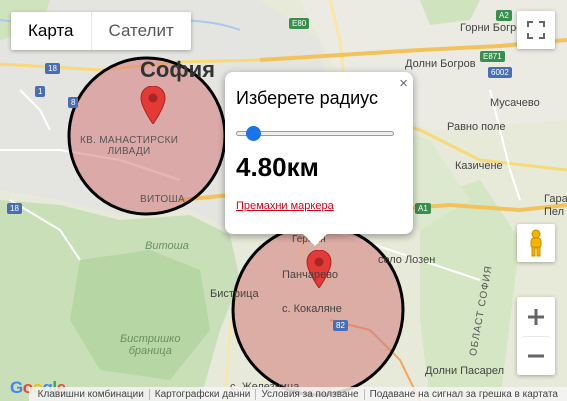 This screenshot has width=567, height=401. What do you see at coordinates (150, 345) in the screenshot?
I see `label-bistrishko: Бистришко браница` at bounding box center [150, 345].